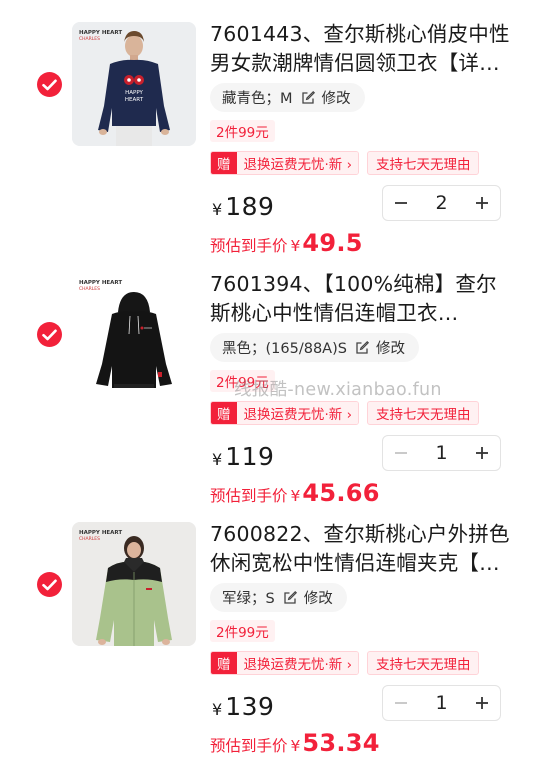 The image size is (540, 782). I want to click on quantity-value: 2, so click(441, 203).